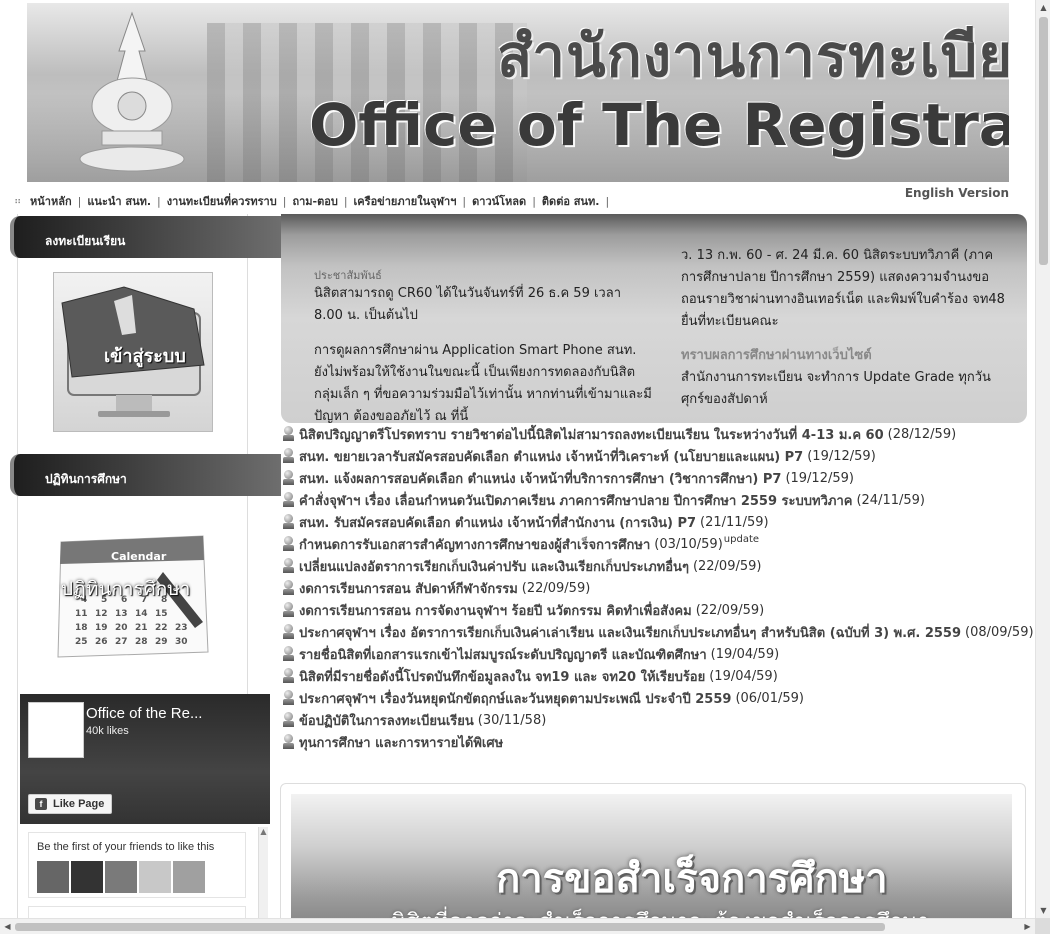  Describe the element at coordinates (51, 201) in the screenshot. I see `nav-home: หน้าหลัก` at that location.